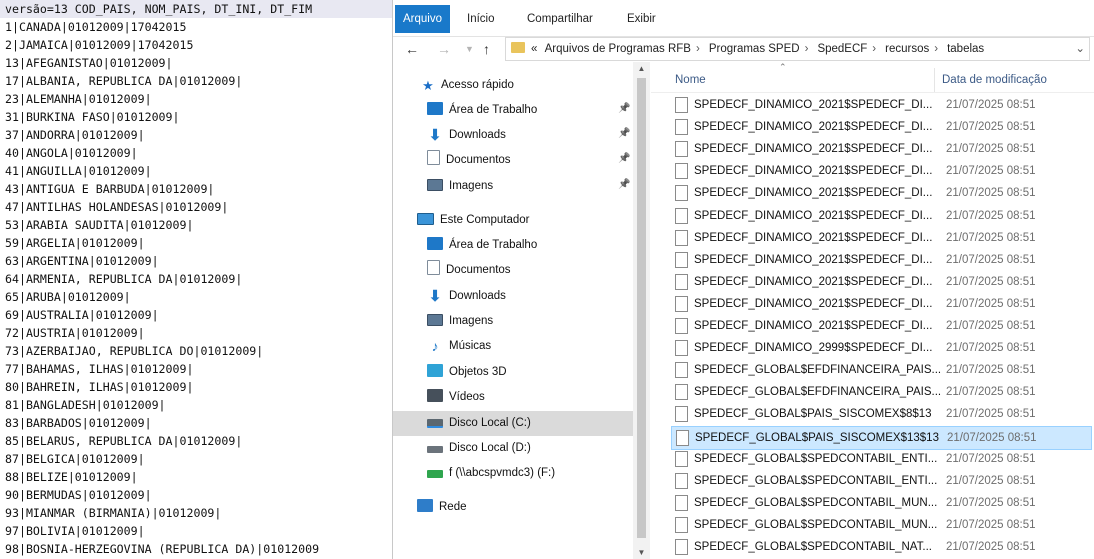 The width and height of the screenshot is (1094, 559). What do you see at coordinates (196, 477) in the screenshot?
I see `editor-line: 88|BELIZE|01012009|` at bounding box center [196, 477].